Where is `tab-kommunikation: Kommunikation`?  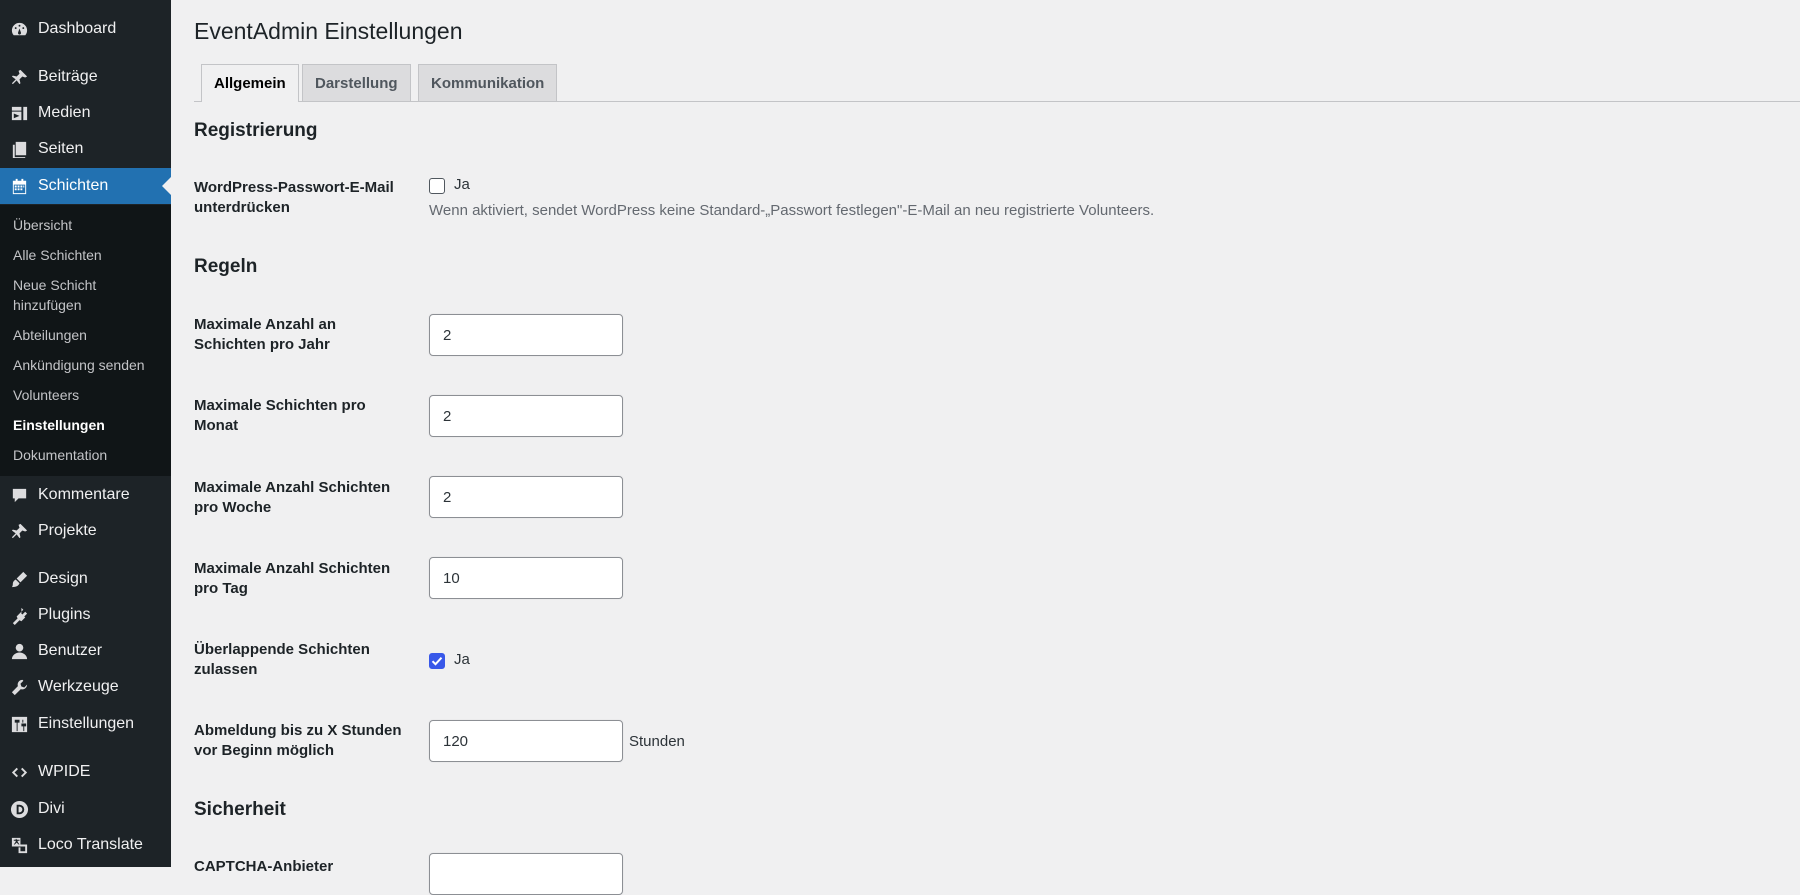
tab-kommunikation: Kommunikation is located at coordinates (488, 82).